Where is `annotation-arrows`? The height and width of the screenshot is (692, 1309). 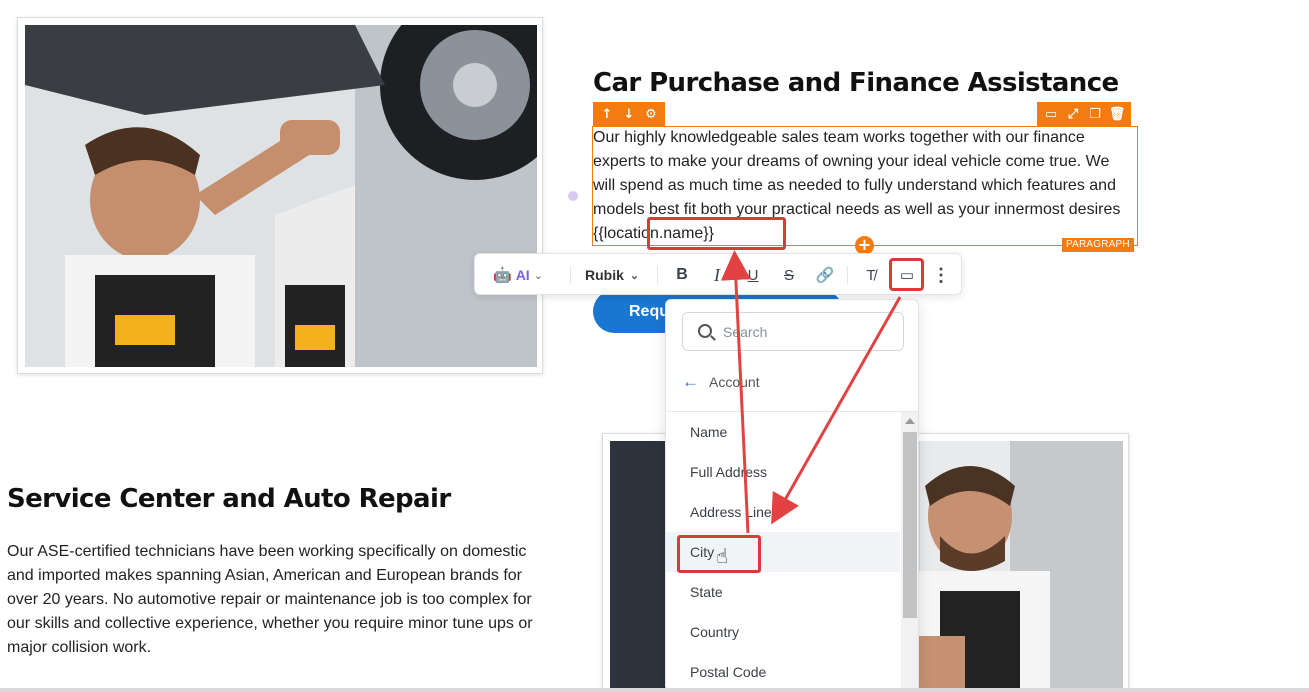 annotation-arrows is located at coordinates (811, 392).